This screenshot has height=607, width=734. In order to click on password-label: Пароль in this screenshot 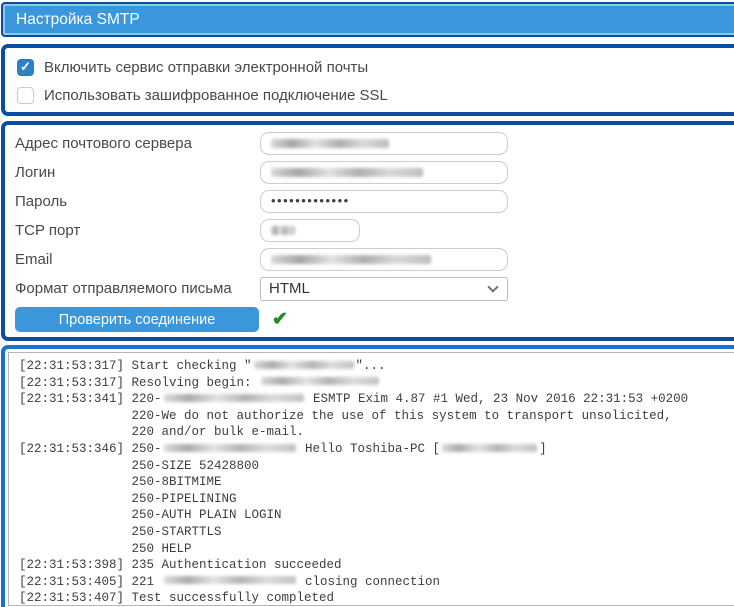, I will do `click(41, 201)`.